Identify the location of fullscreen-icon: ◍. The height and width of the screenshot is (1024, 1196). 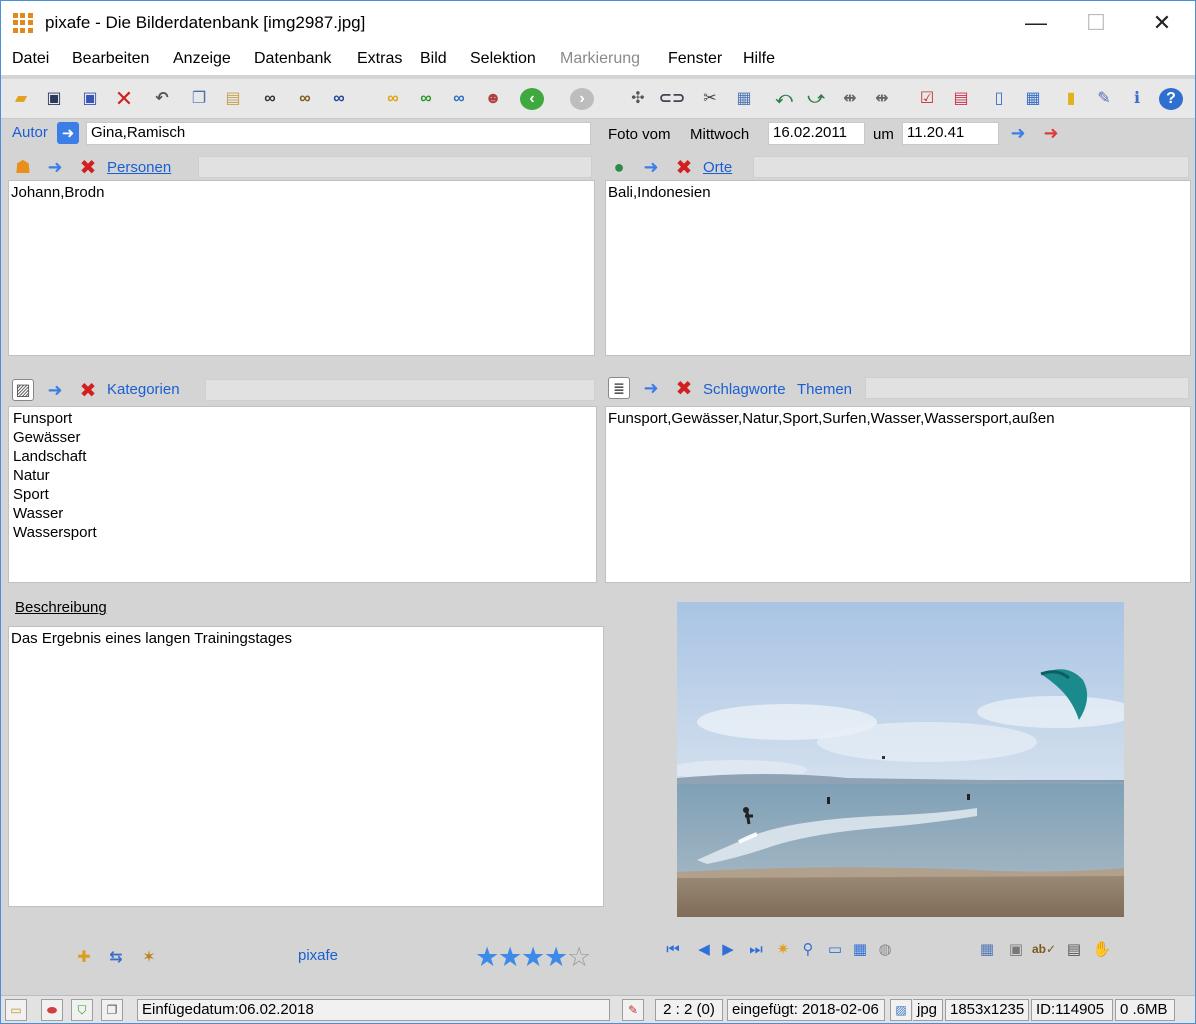
(885, 949).